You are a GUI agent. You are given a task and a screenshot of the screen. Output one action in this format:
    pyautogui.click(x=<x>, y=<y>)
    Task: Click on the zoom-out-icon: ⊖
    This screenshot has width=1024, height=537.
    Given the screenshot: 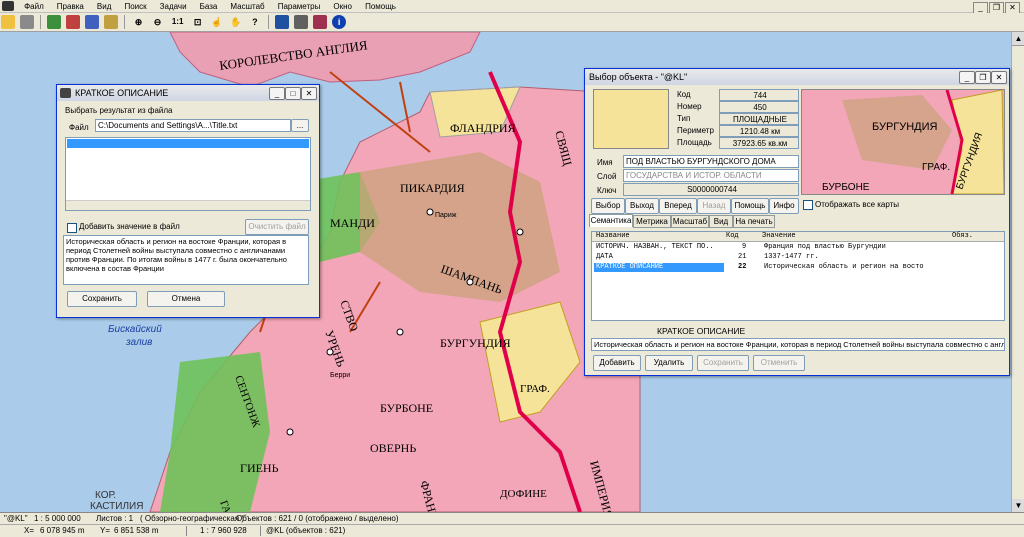 What is the action you would take?
    pyautogui.click(x=158, y=22)
    